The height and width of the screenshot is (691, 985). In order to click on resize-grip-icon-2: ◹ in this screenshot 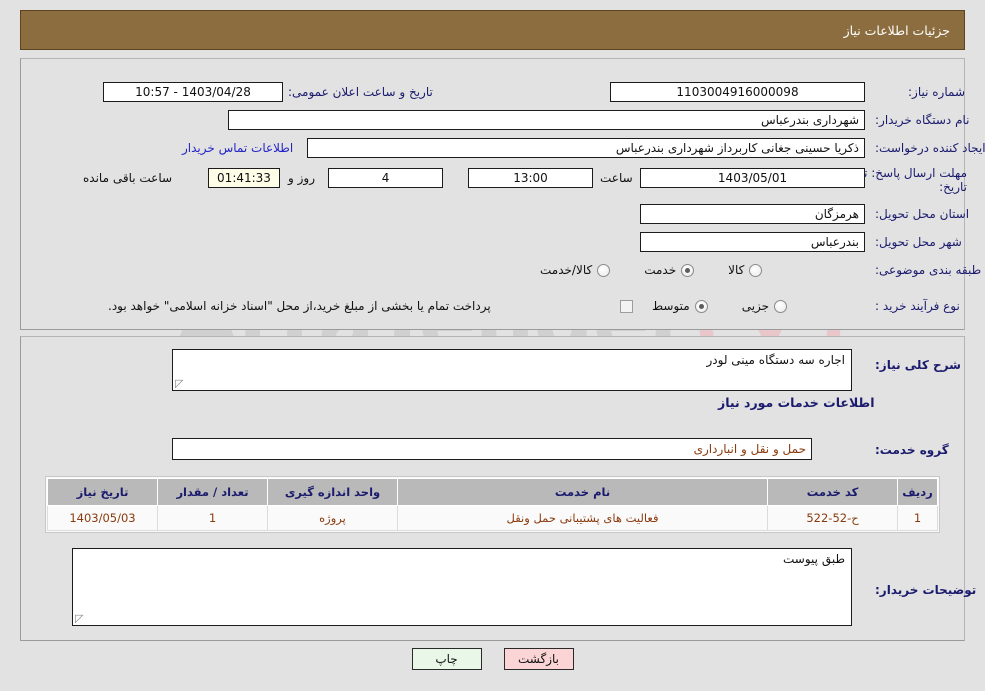, I will do `click(80, 618)`.